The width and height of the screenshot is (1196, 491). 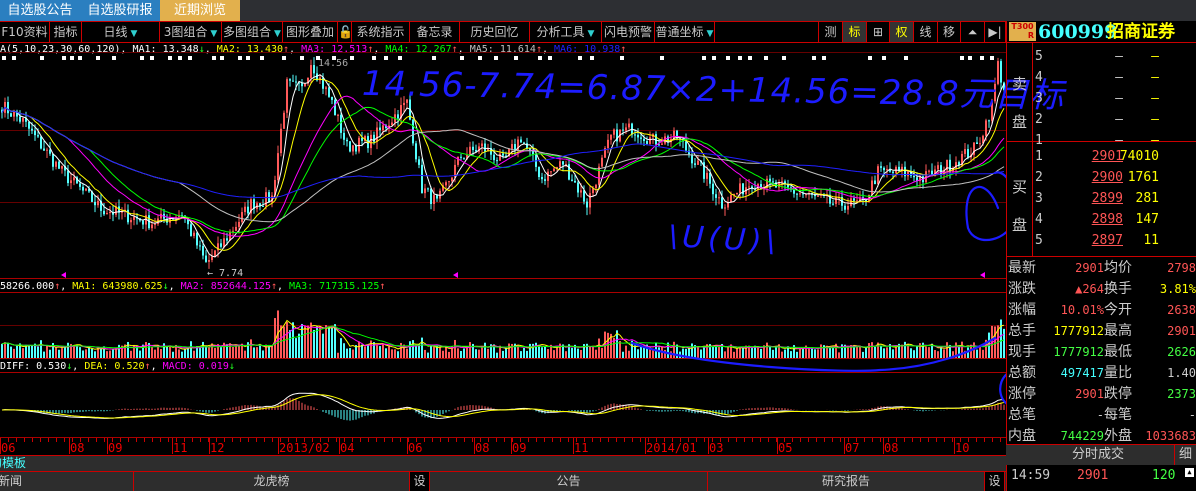 I want to click on toolbar-item-5: 图形叠加, so click(x=310, y=32).